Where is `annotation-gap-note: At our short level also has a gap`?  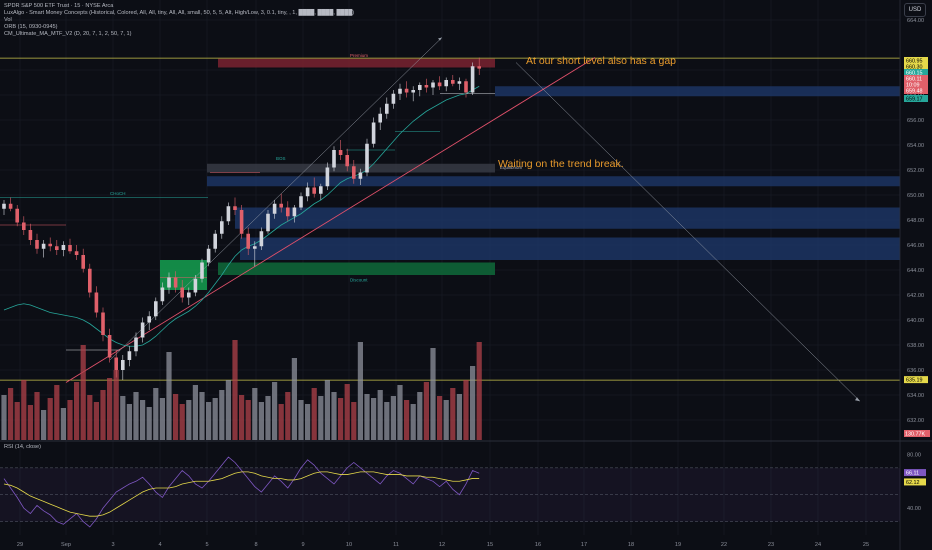
annotation-gap-note: At our short level also has a gap is located at coordinates (601, 61).